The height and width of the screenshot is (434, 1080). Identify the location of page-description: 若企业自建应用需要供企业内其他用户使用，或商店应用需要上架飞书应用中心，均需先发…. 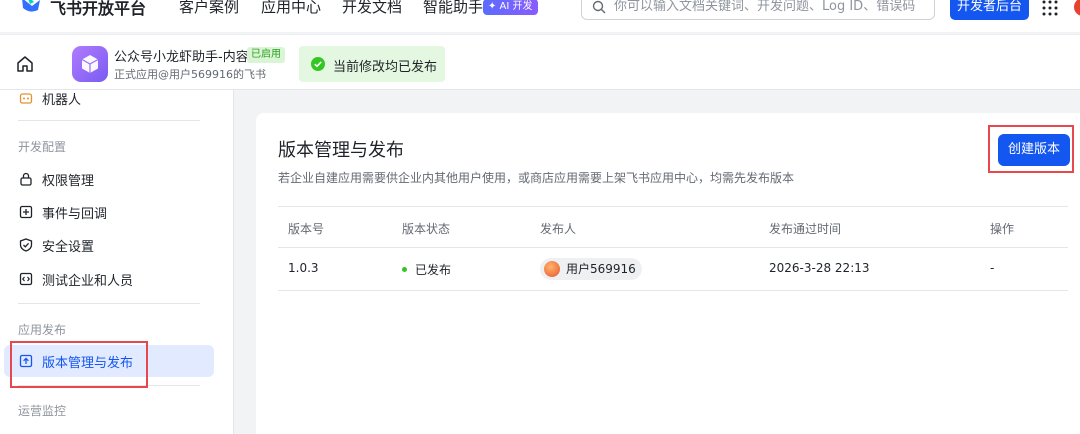
(536, 178).